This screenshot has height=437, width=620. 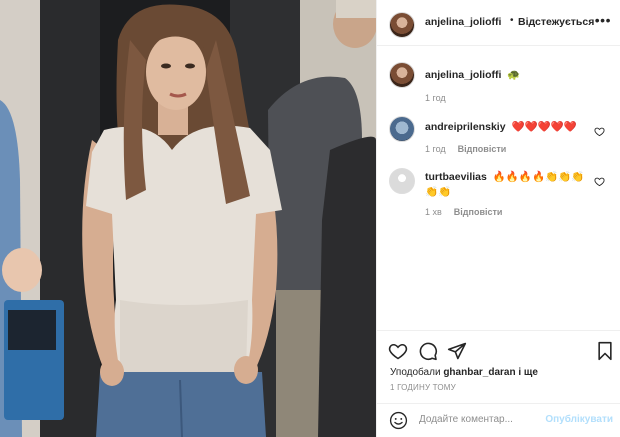 I want to click on comment-time: 1 хв, so click(x=433, y=212).